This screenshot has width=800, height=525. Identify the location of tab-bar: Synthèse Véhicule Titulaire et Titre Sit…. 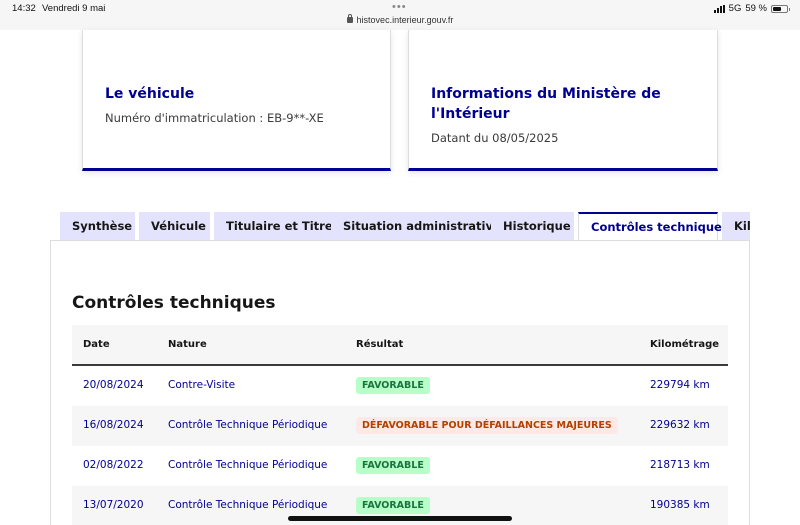
(405, 226).